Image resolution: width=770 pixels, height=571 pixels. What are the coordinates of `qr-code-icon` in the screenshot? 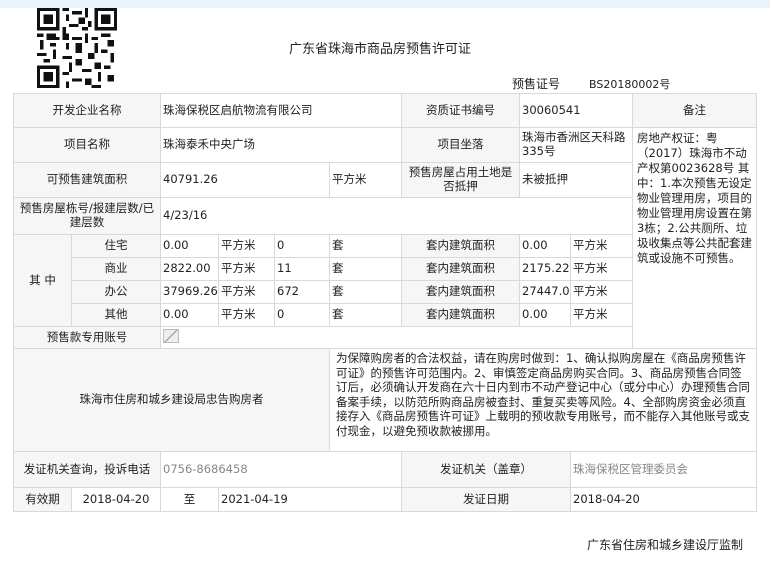 It's located at (77, 48).